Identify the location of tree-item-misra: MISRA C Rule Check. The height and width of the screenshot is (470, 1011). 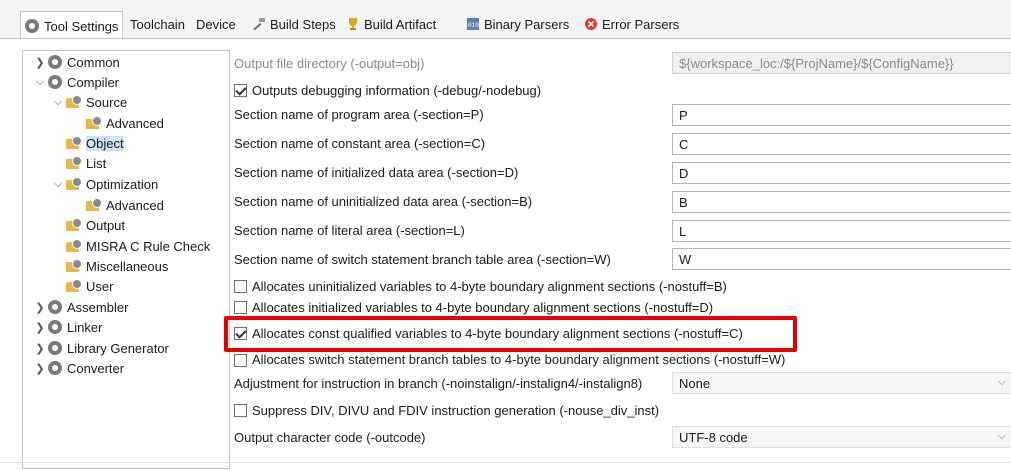
(138, 246).